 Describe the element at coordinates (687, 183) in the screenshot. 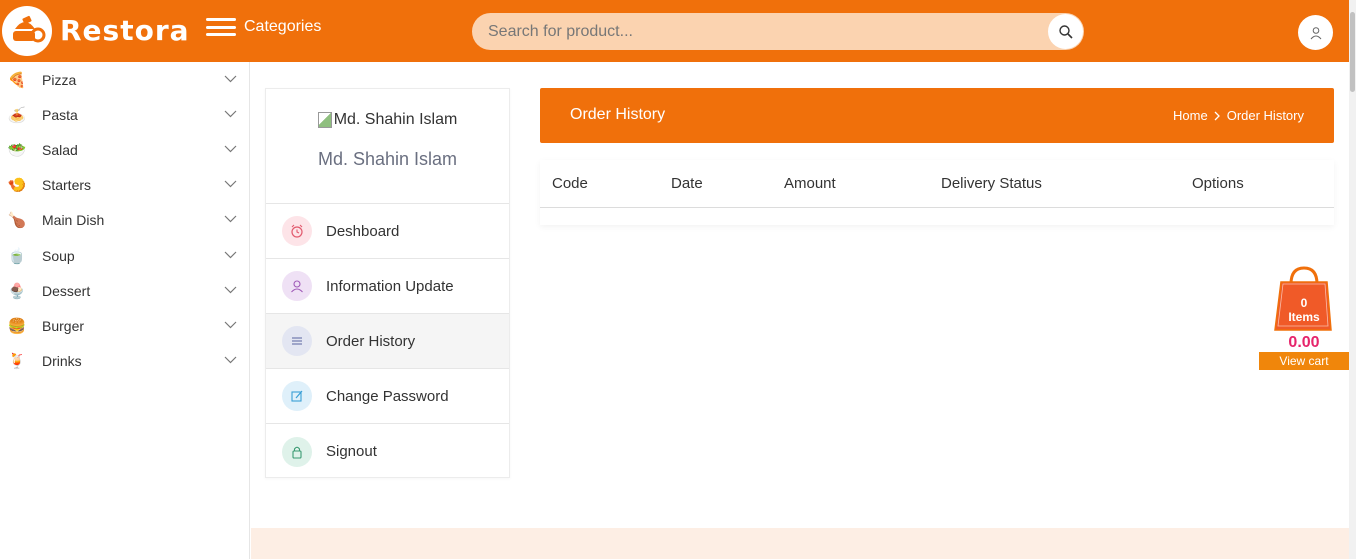

I see `column-header-date: Date` at that location.